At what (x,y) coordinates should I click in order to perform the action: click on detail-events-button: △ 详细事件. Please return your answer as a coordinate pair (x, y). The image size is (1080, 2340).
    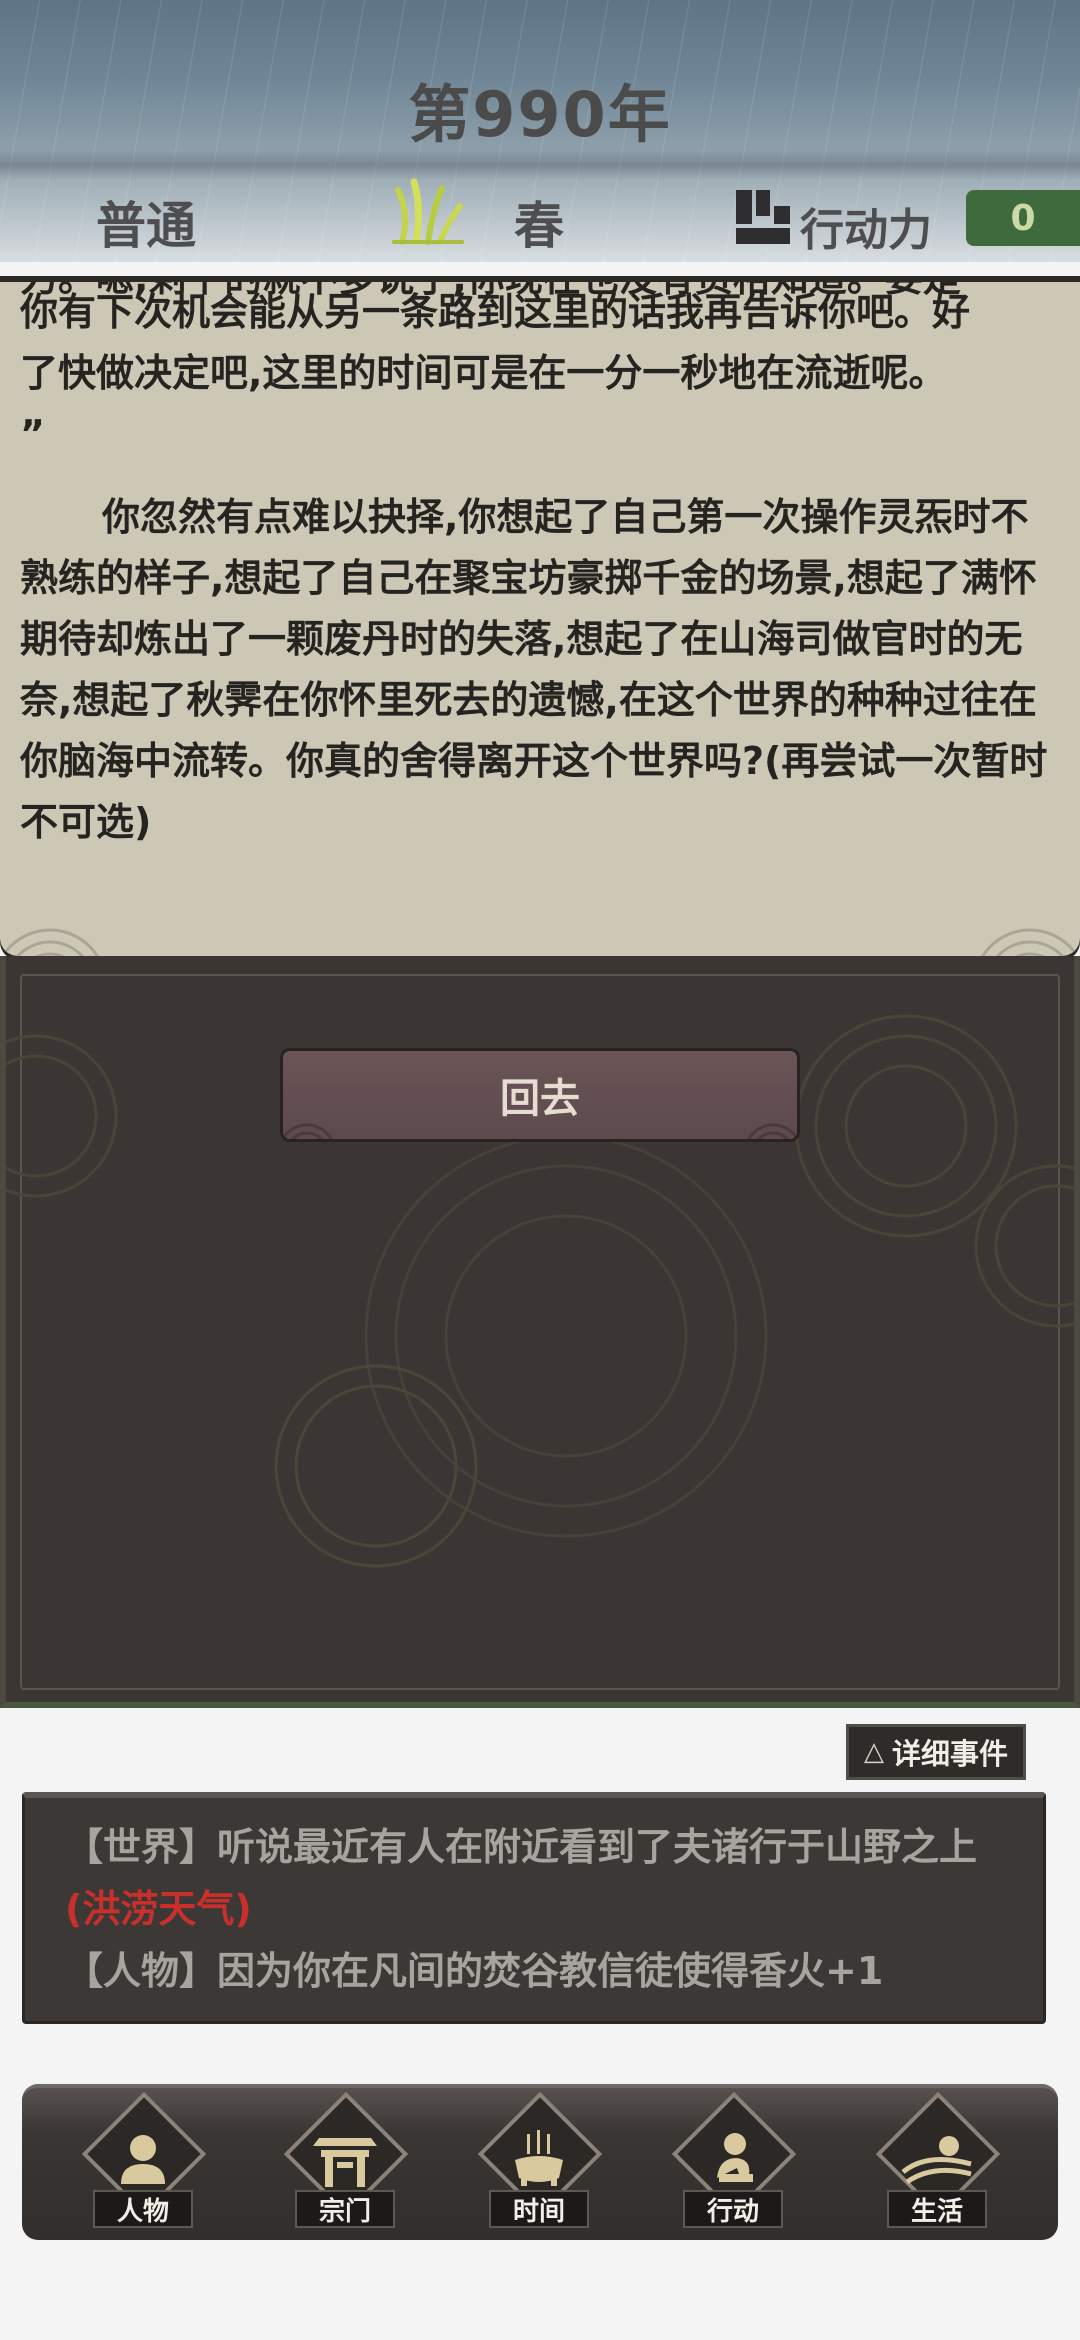
    Looking at the image, I should click on (936, 1752).